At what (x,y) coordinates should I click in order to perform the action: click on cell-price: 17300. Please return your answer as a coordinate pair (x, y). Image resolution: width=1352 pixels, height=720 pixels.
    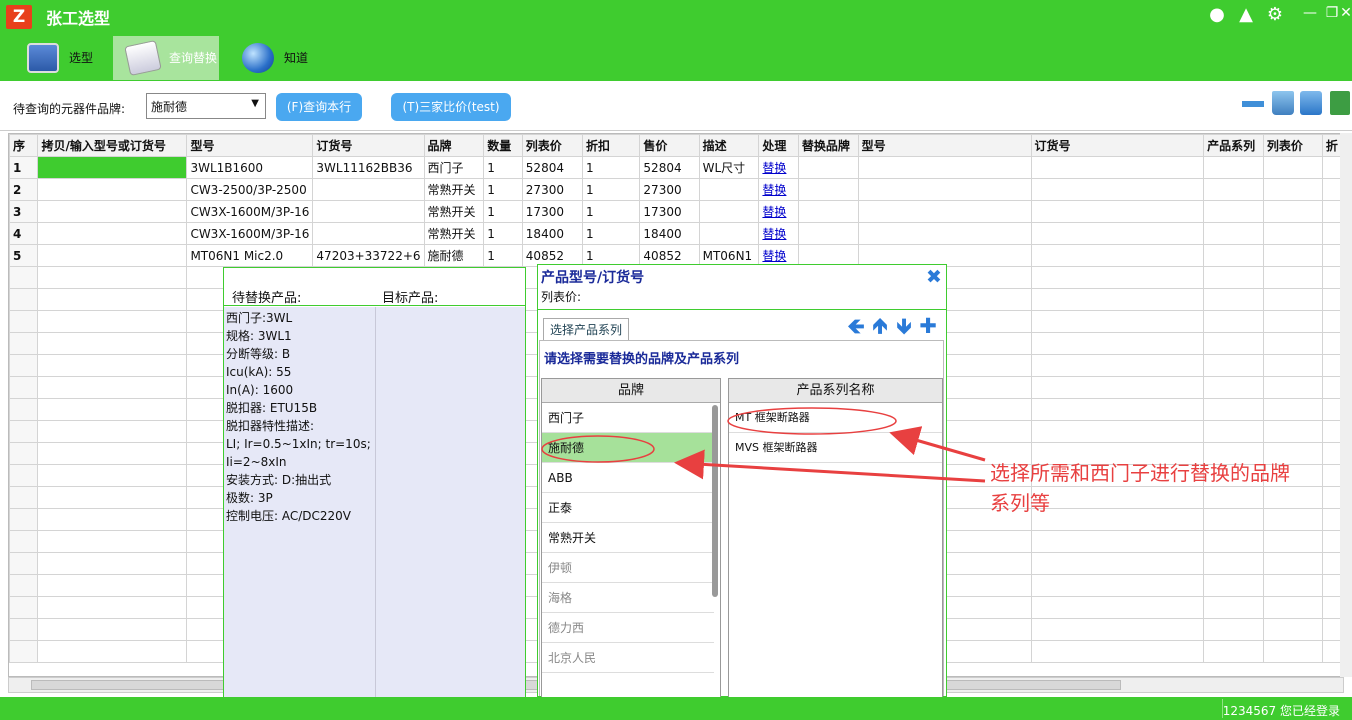
    Looking at the image, I should click on (669, 211).